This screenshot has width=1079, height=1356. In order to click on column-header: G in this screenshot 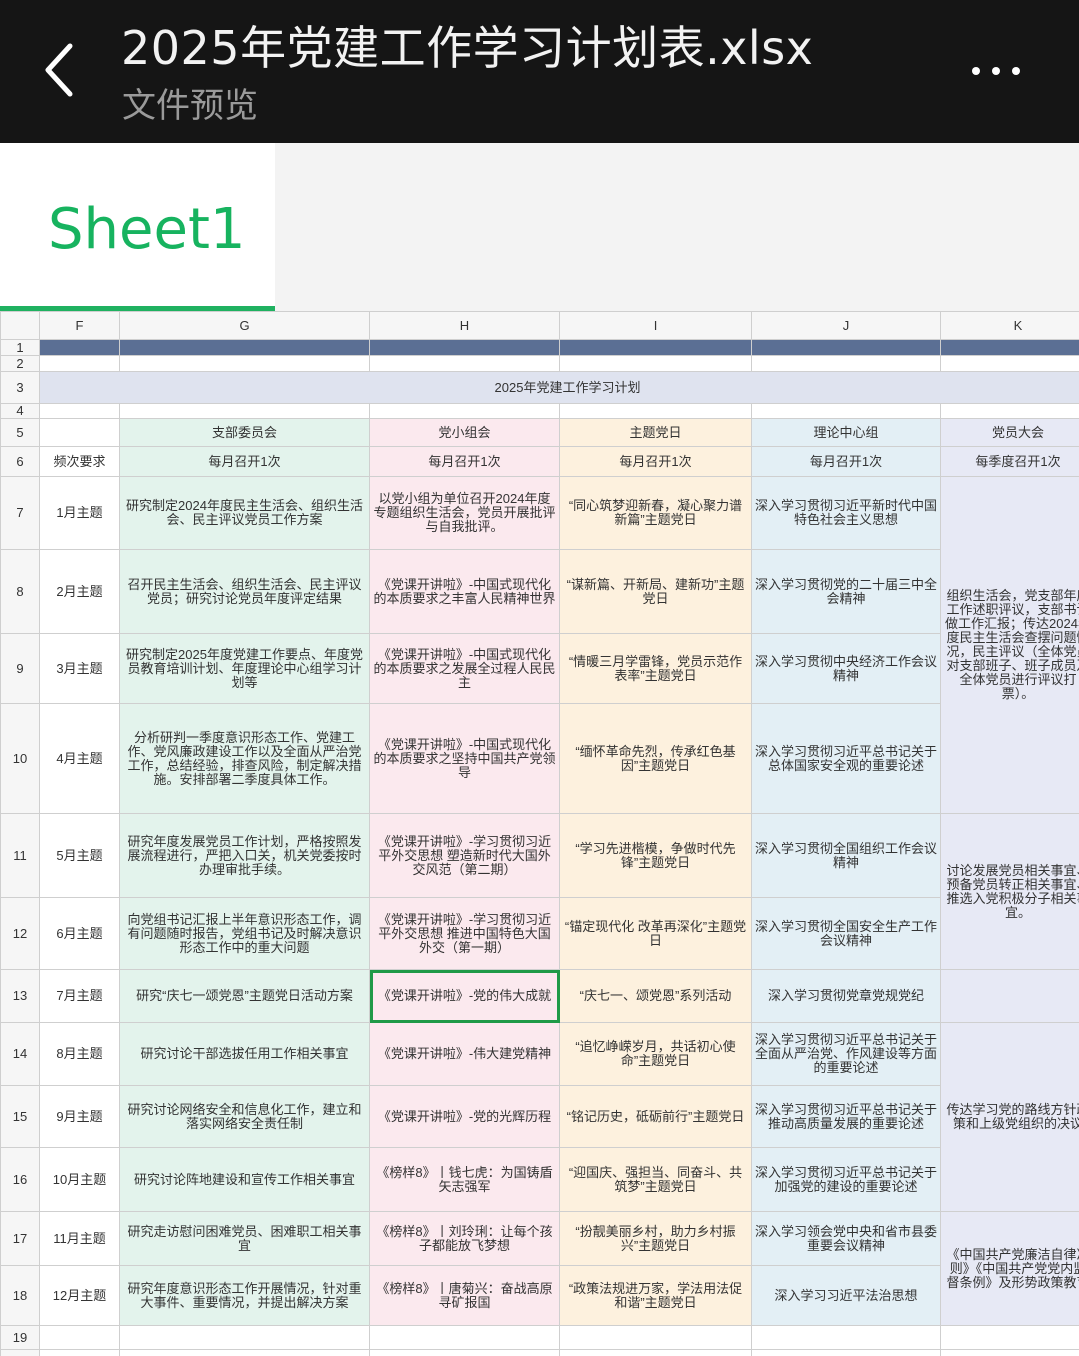, I will do `click(244, 325)`.